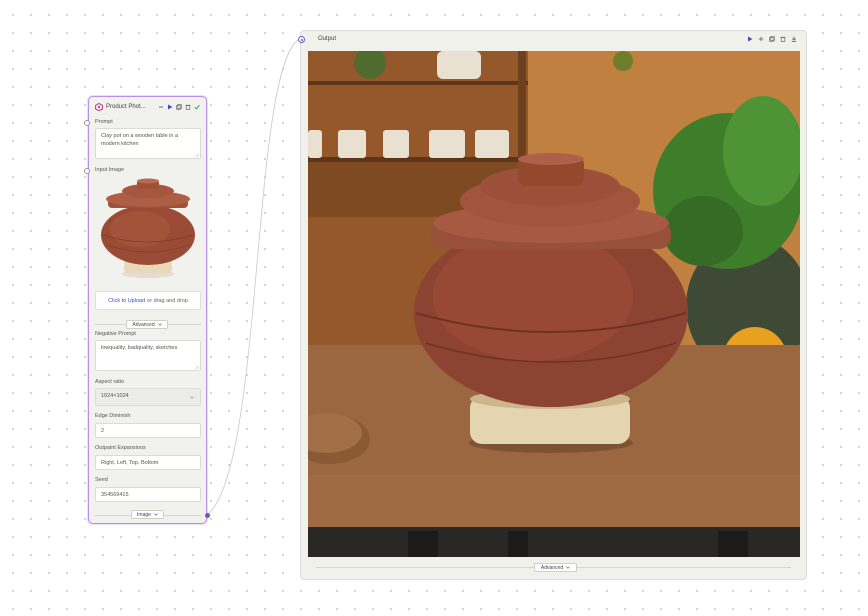 Image resolution: width=868 pixels, height=616 pixels. What do you see at coordinates (161, 107) in the screenshot?
I see `minimize-icon` at bounding box center [161, 107].